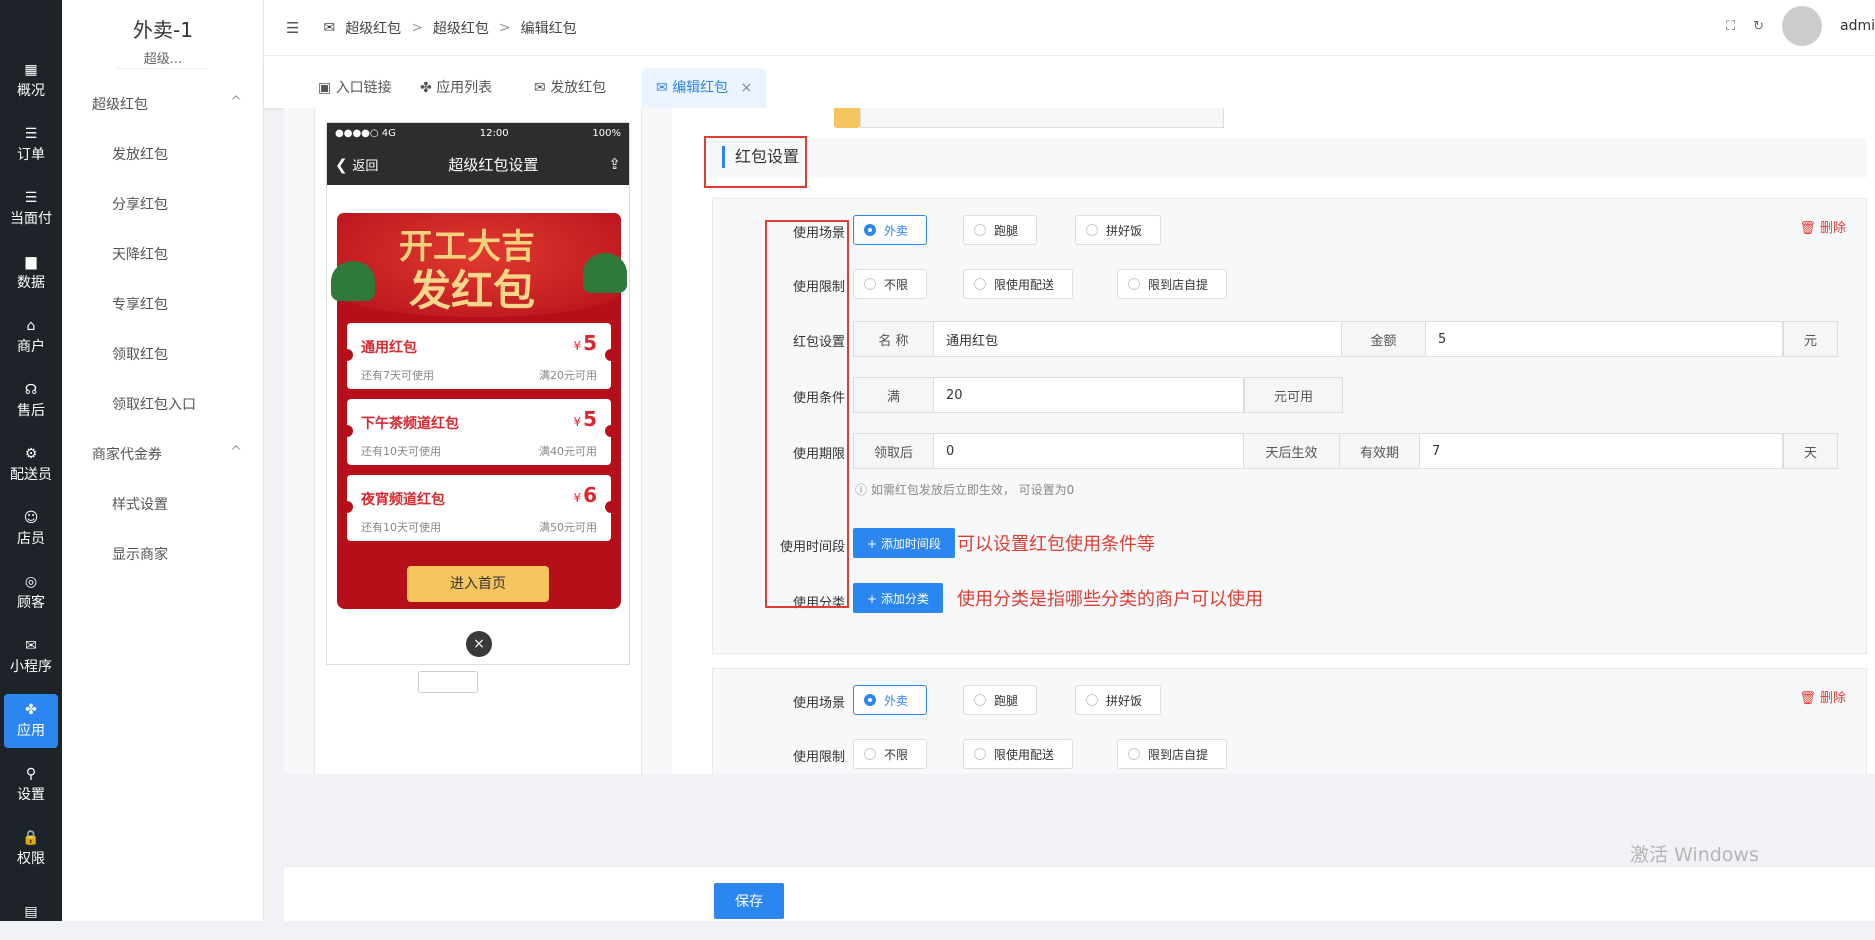 The image size is (1875, 940). What do you see at coordinates (1089, 395) in the screenshot?
I see `cond-input: 20` at bounding box center [1089, 395].